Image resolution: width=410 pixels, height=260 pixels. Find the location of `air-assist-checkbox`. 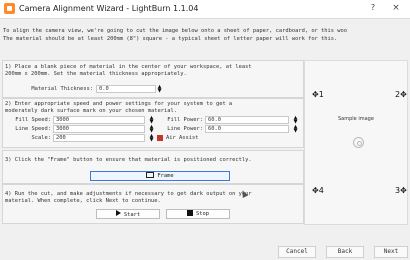

air-assist-checkbox is located at coordinates (160, 138).